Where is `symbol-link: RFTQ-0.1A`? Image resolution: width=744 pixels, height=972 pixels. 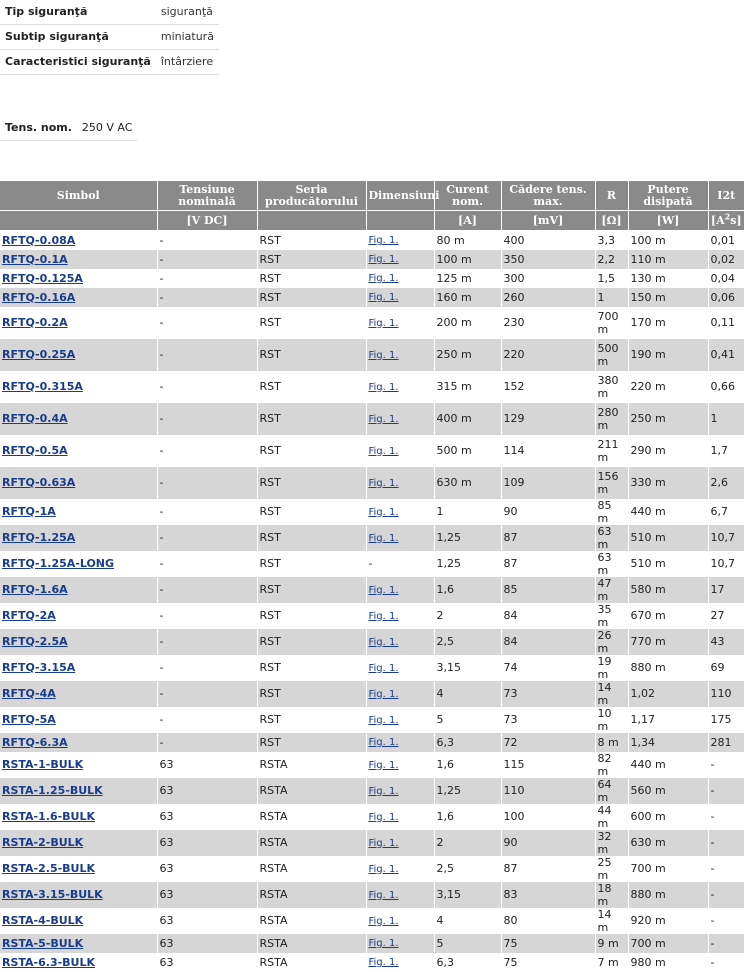
symbol-link: RFTQ-0.1A is located at coordinates (35, 259).